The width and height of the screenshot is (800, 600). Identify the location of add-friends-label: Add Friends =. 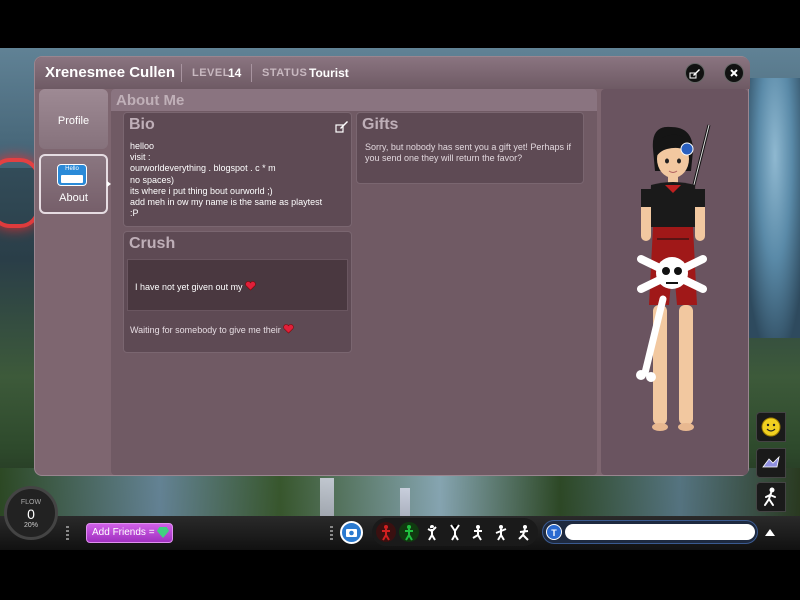
(123, 532).